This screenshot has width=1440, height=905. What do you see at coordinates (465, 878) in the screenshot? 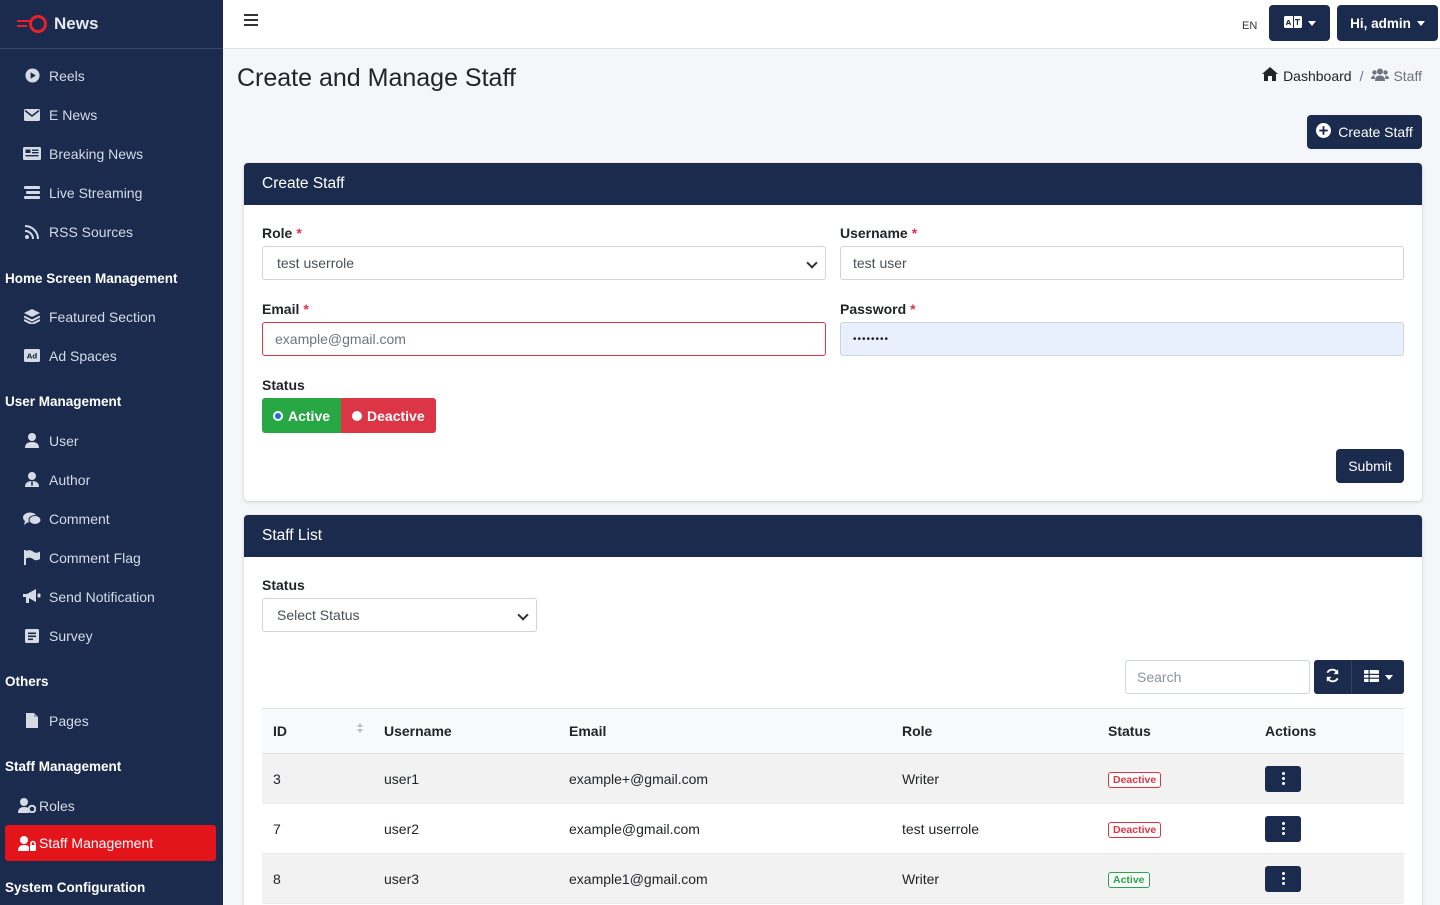
I see `cell-username: user3` at bounding box center [465, 878].